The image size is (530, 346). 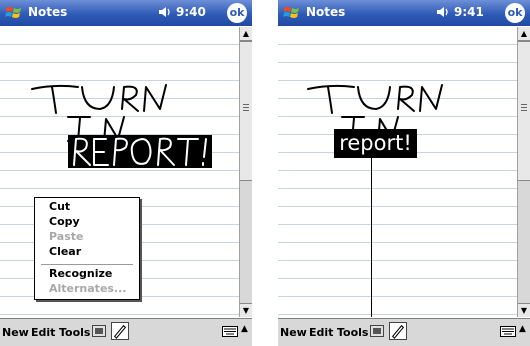 I want to click on menu-item-recognize: Recognize, so click(x=87, y=274).